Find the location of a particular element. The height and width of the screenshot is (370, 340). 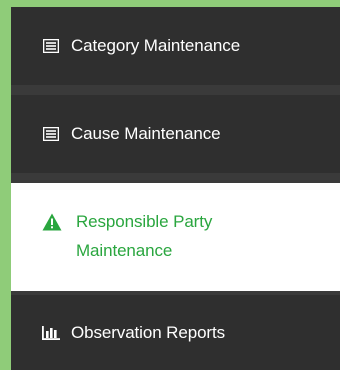

sidebar-item-label: Cause Maintenance is located at coordinates (146, 133).